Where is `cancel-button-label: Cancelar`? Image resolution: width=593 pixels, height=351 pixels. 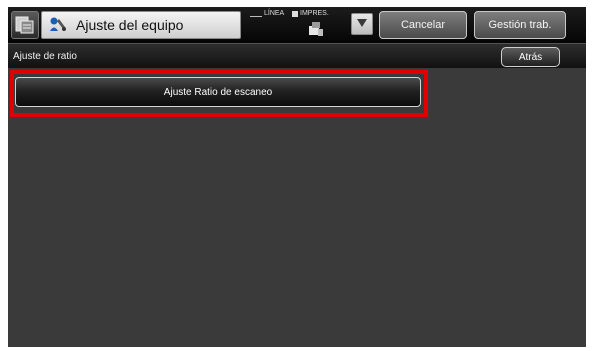 cancel-button-label: Cancelar is located at coordinates (423, 25).